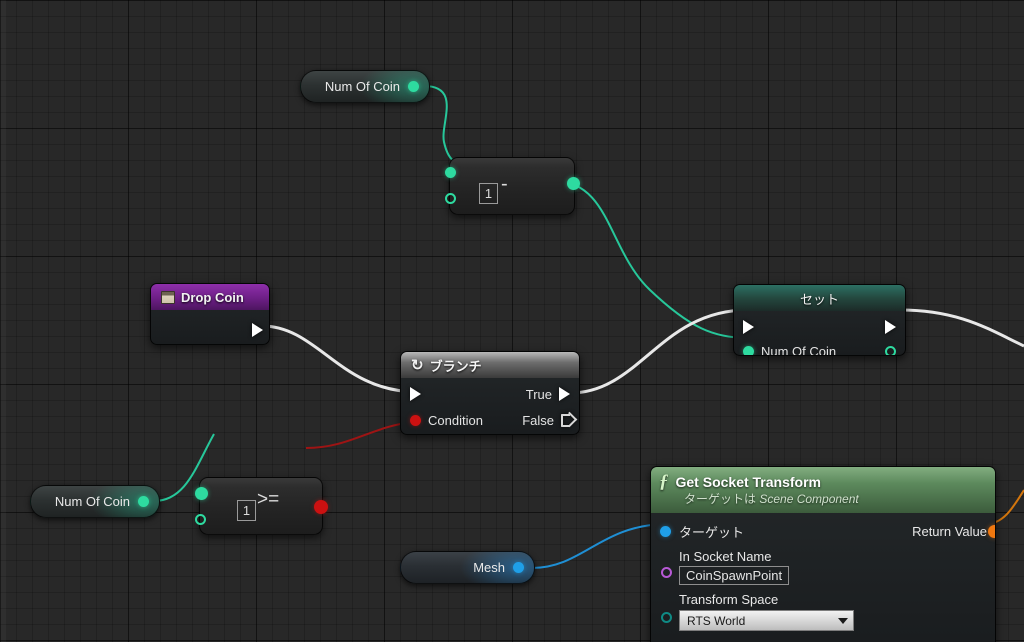 Image resolution: width=1024 pixels, height=642 pixels. What do you see at coordinates (991, 531) in the screenshot?
I see `output-pin-return-value` at bounding box center [991, 531].